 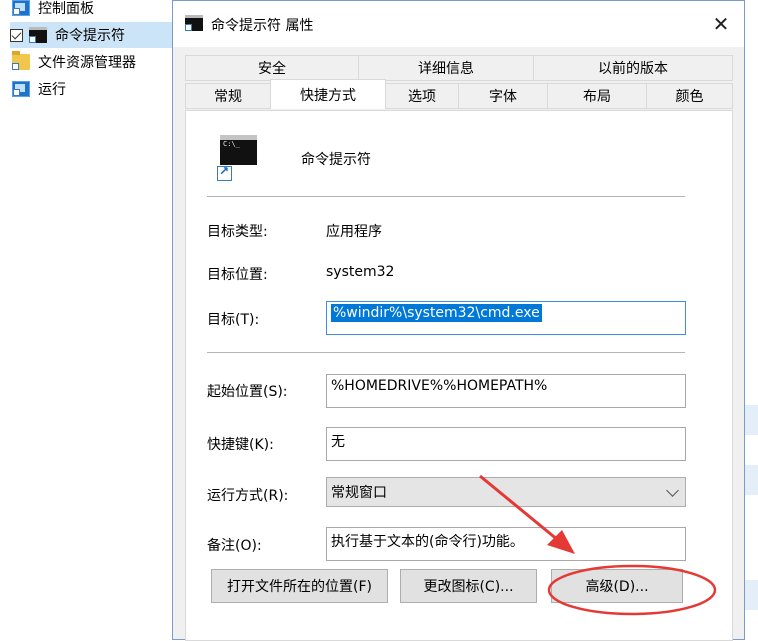 I want to click on tab-label: 安全, so click(x=272, y=69).